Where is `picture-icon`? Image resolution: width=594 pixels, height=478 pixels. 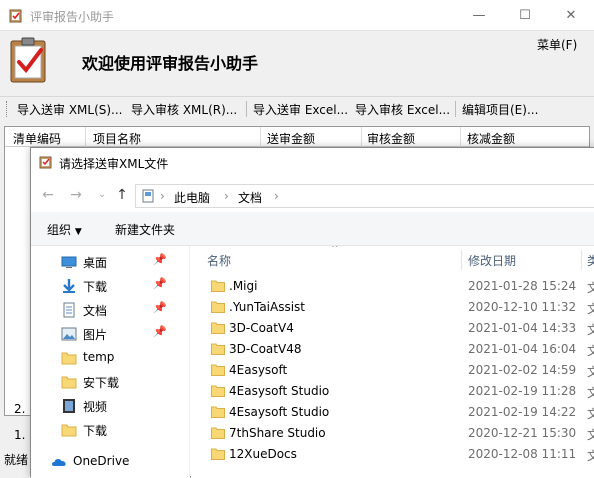
picture-icon is located at coordinates (69, 334).